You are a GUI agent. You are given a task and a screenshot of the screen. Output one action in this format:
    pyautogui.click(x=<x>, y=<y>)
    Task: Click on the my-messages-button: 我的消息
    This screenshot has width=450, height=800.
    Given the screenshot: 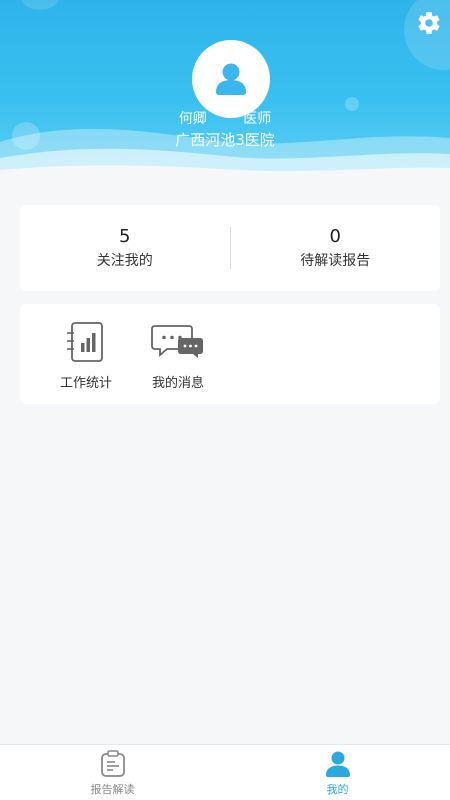 What is the action you would take?
    pyautogui.click(x=178, y=354)
    